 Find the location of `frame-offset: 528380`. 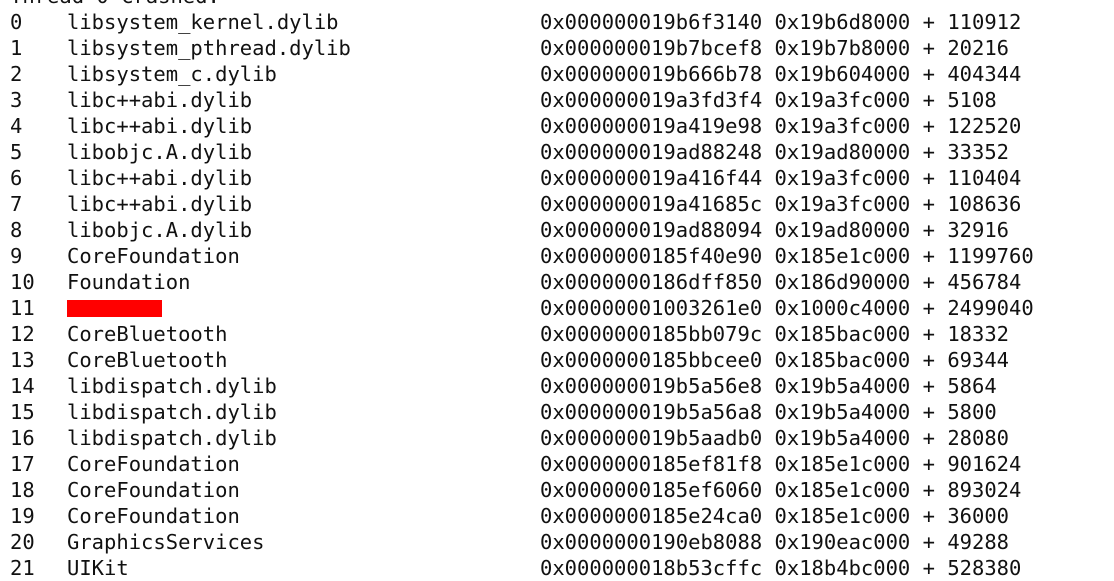

frame-offset: 528380 is located at coordinates (984, 568).